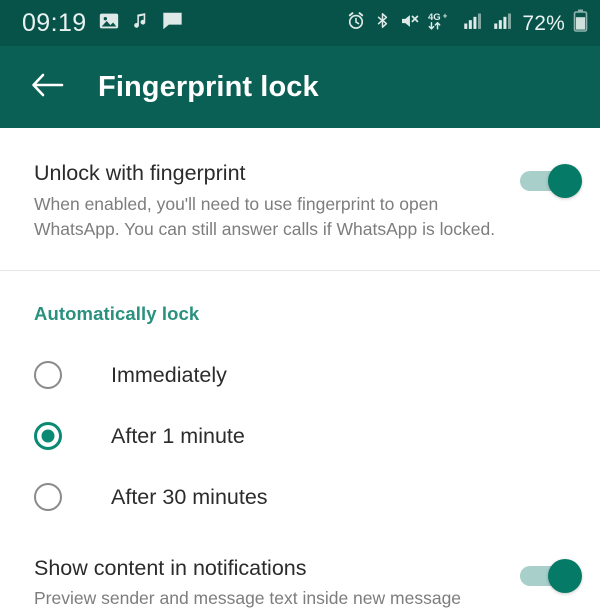 The height and width of the screenshot is (609, 600). What do you see at coordinates (48, 436) in the screenshot?
I see `radio-circle-after-1-minute` at bounding box center [48, 436].